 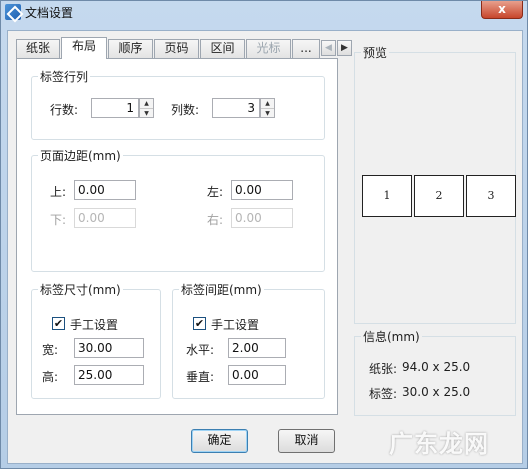 I want to click on label-width-label: 宽:, so click(x=50, y=350).